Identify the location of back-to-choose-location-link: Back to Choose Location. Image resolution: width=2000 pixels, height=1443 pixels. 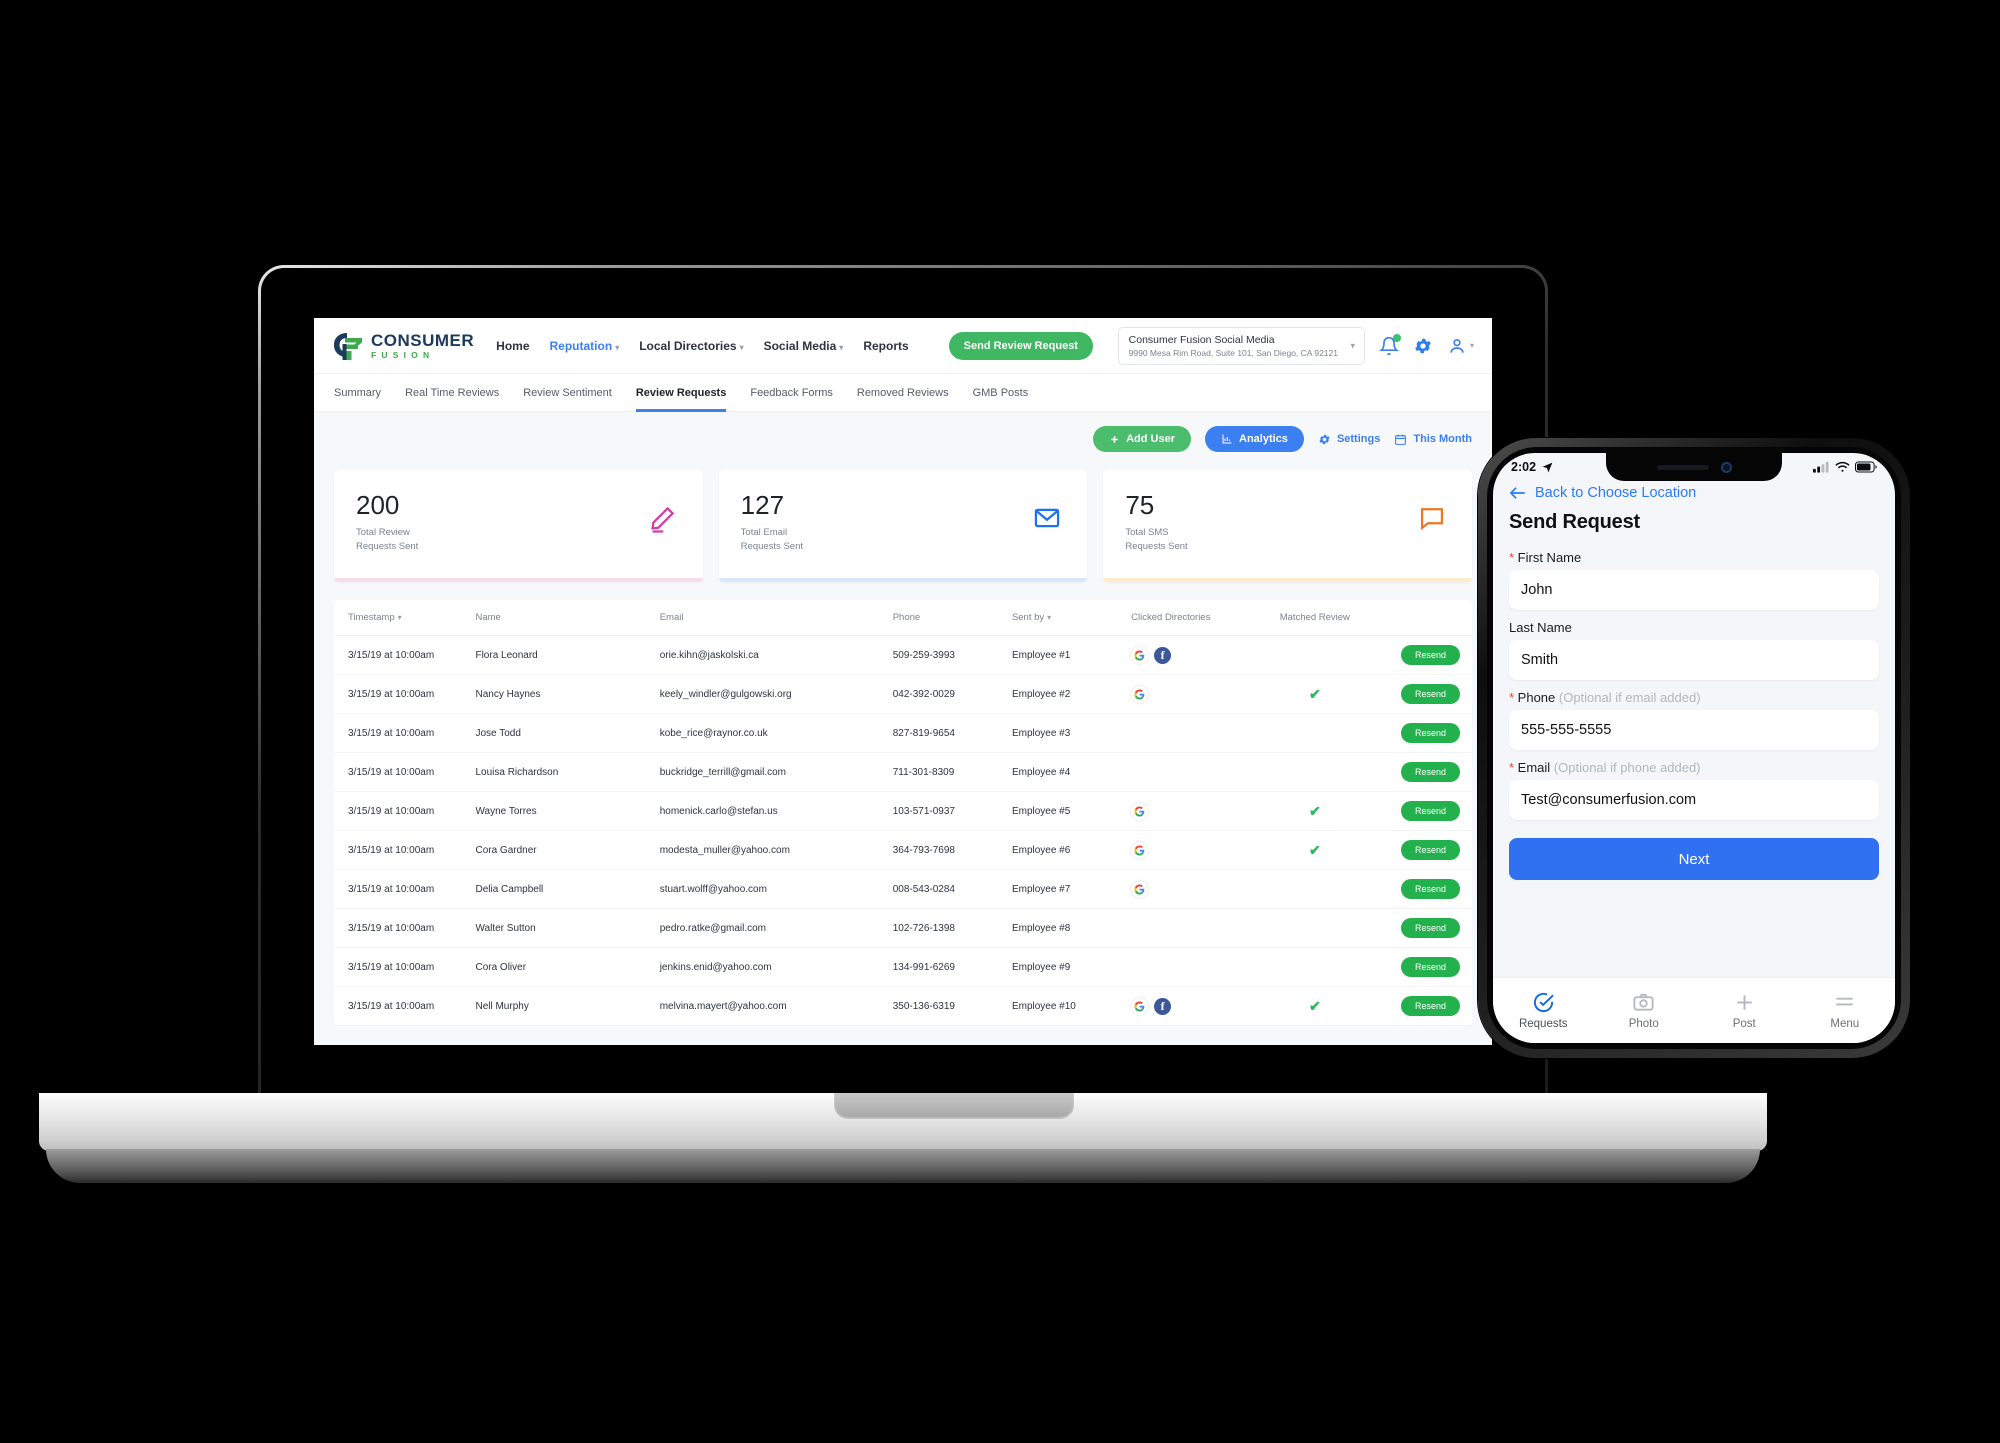
(1694, 492).